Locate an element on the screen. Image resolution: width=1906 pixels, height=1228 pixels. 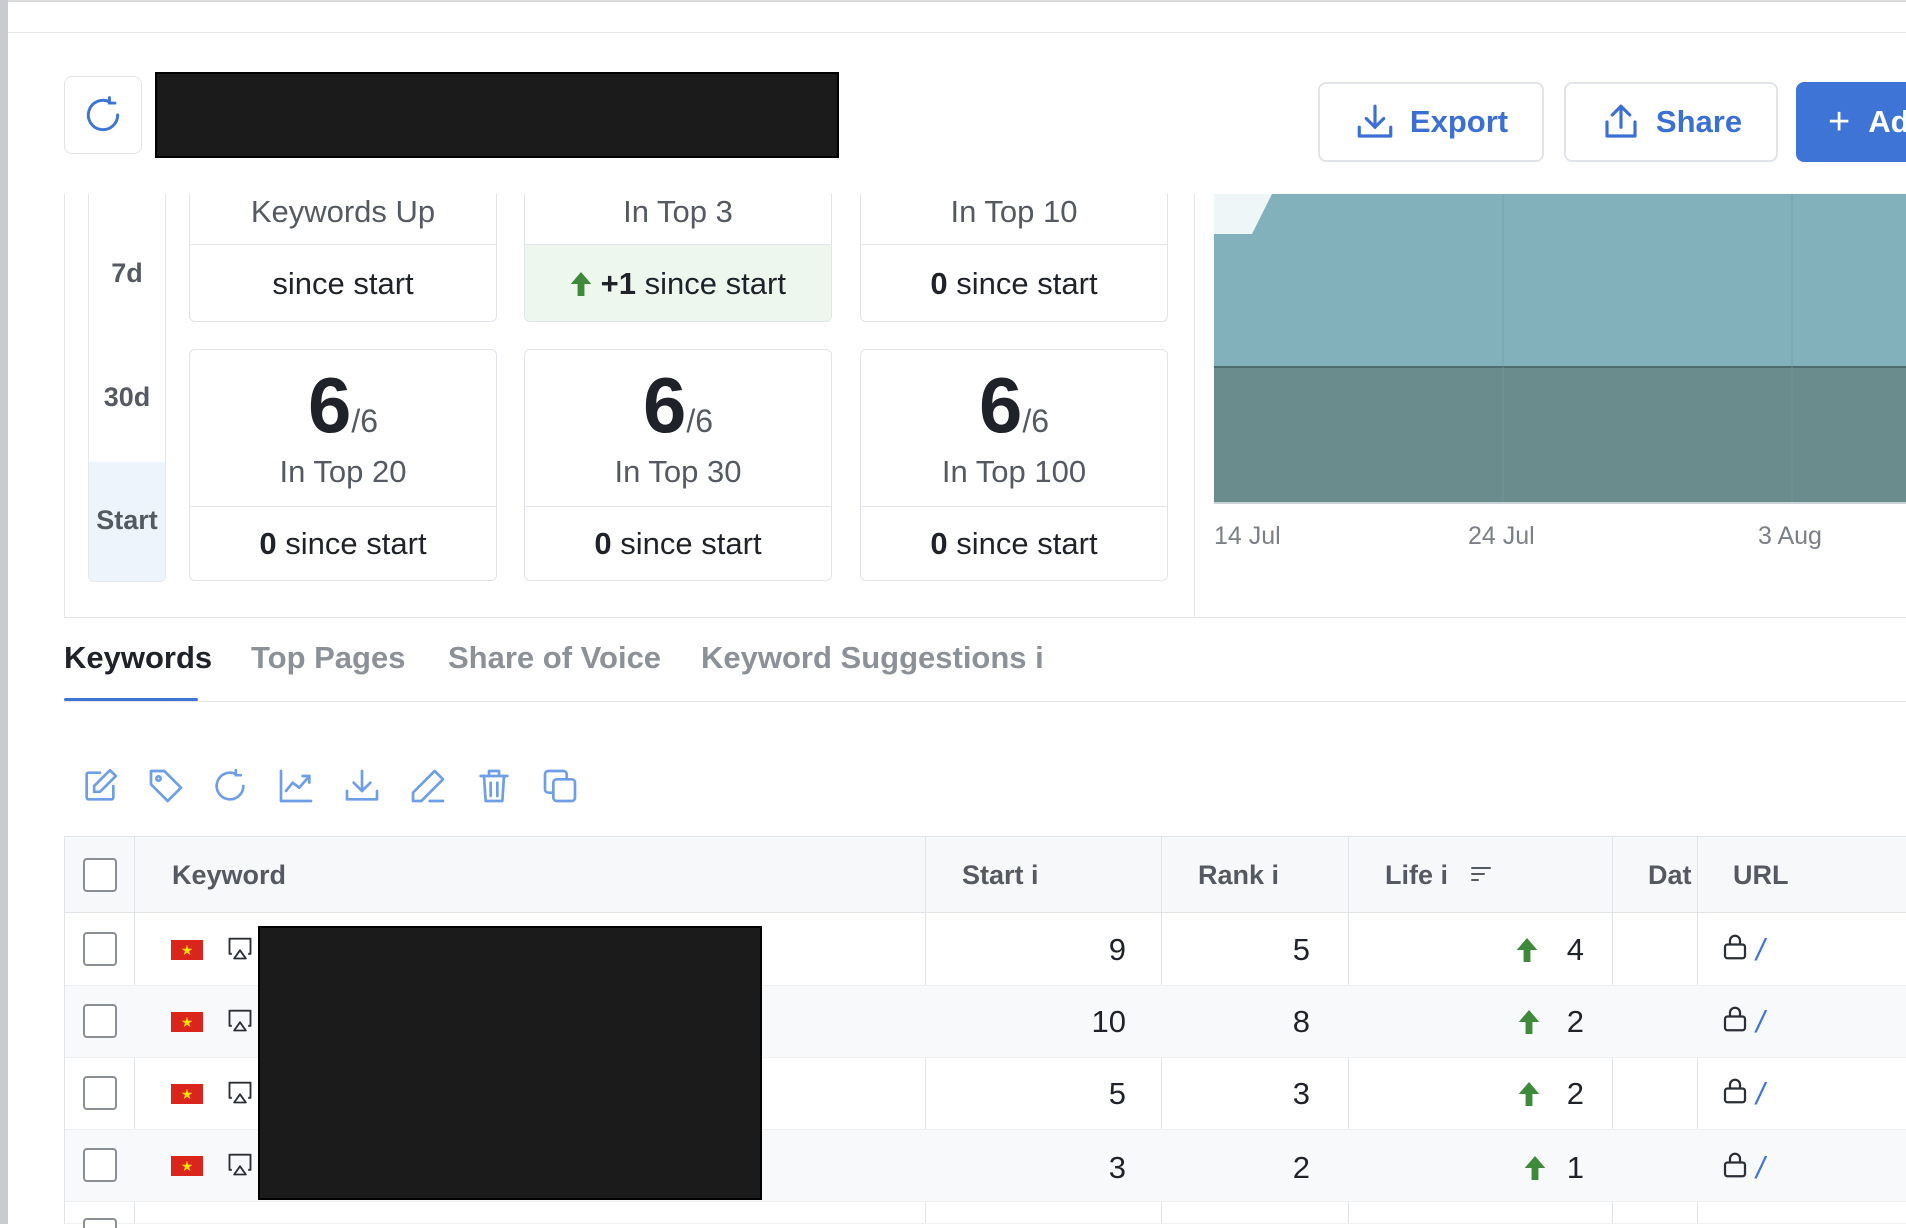
card-label: In Top 30 is located at coordinates (678, 471).